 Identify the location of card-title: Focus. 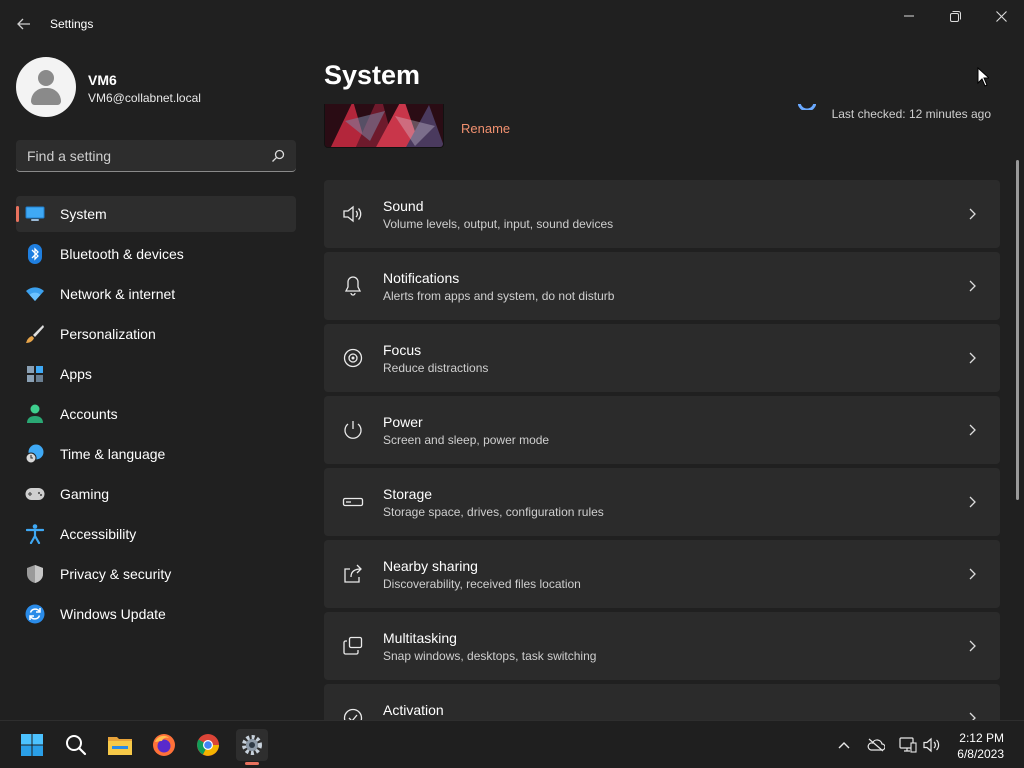
(402, 350).